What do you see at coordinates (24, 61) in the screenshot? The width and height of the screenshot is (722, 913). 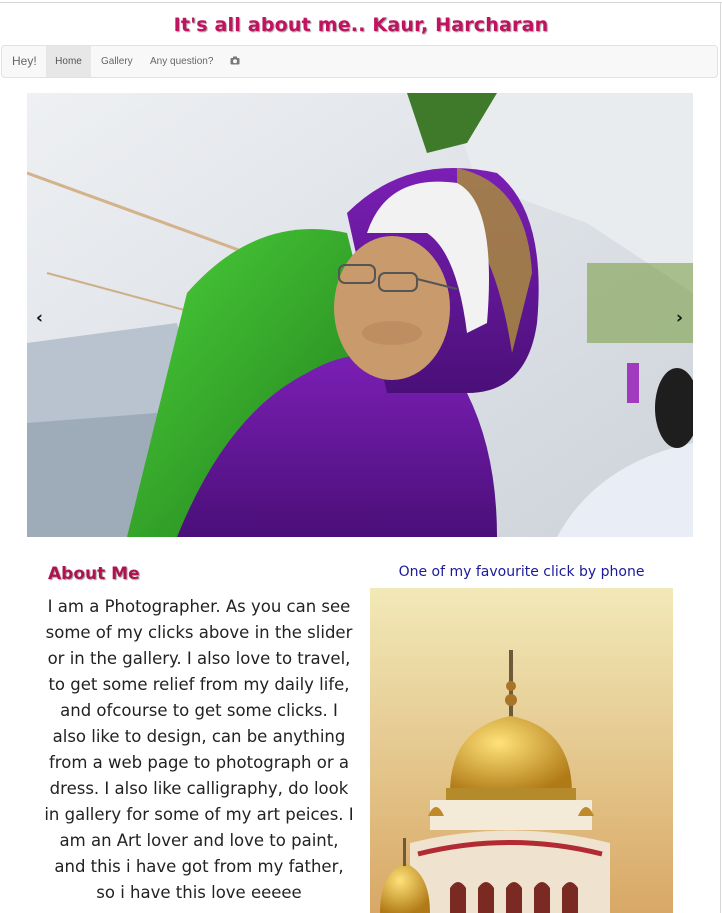 I see `brand-link: Hey!` at bounding box center [24, 61].